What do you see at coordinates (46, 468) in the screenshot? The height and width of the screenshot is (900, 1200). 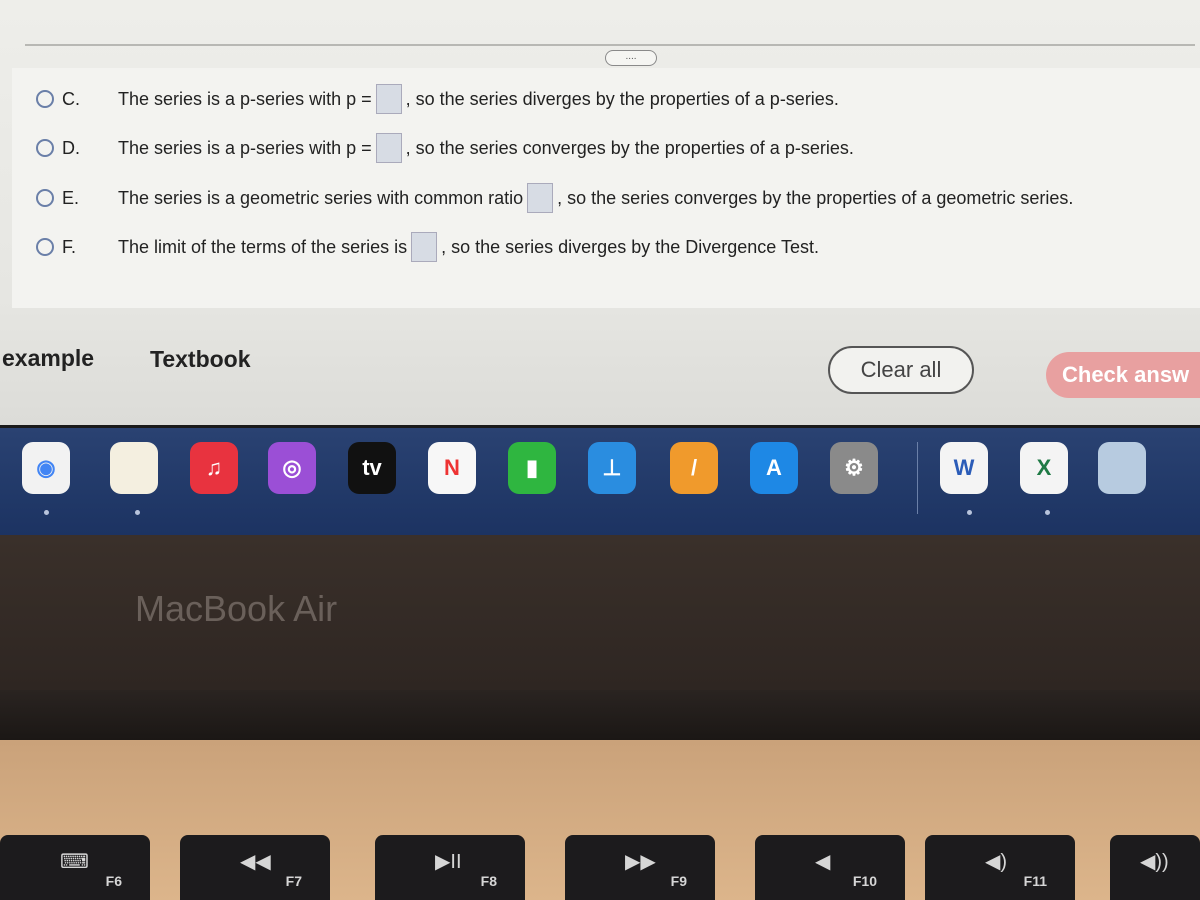 I see `chrome-icon: ◉` at bounding box center [46, 468].